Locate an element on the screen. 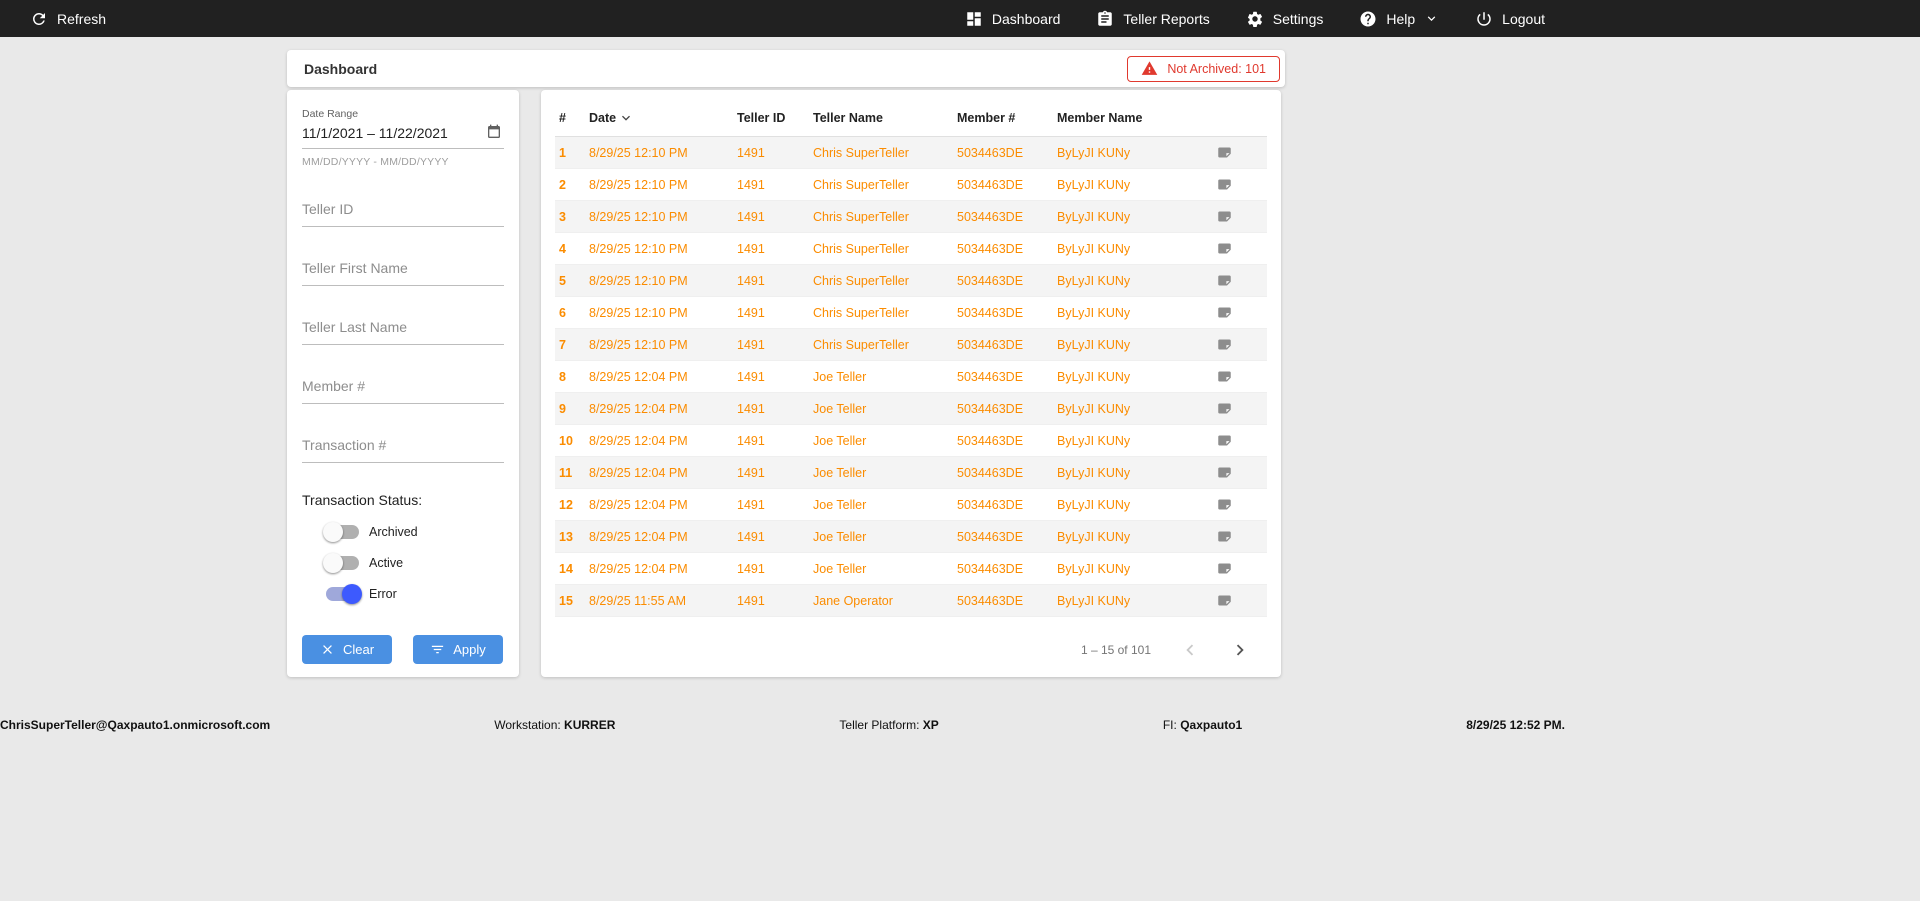  refresh-button: Refresh is located at coordinates (68, 19).